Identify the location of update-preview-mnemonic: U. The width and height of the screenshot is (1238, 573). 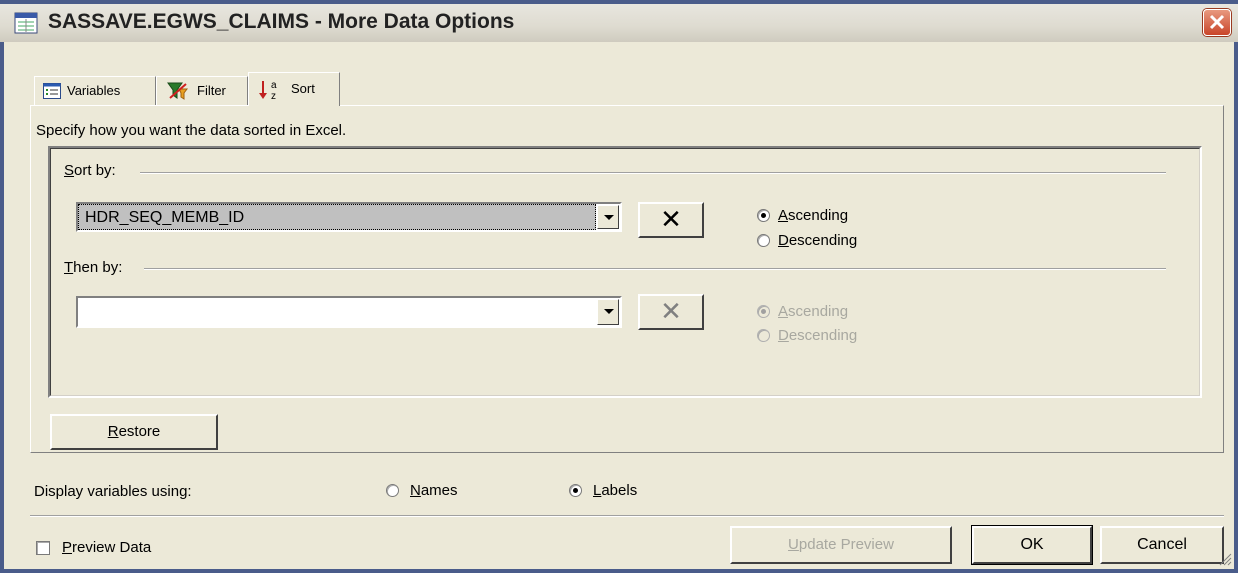
(793, 544).